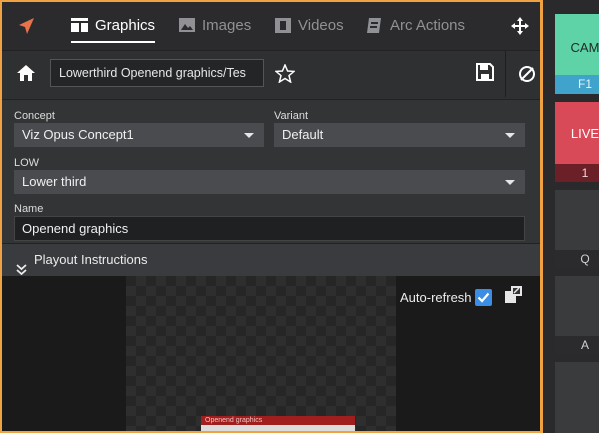 The width and height of the screenshot is (599, 433). I want to click on active-tab-underline, so click(113, 42).